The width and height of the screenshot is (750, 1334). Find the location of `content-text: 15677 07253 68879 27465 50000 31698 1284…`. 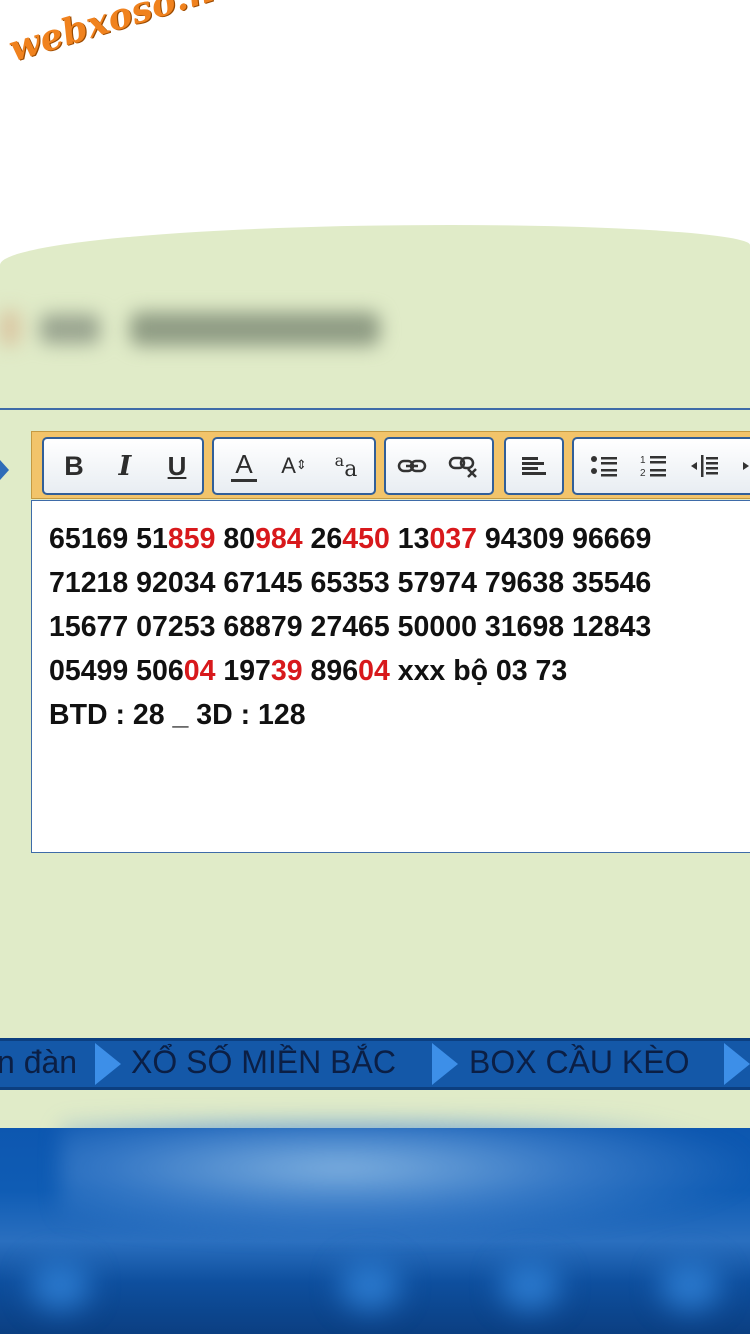

content-text: 15677 07253 68879 27465 50000 31698 1284… is located at coordinates (350, 627).